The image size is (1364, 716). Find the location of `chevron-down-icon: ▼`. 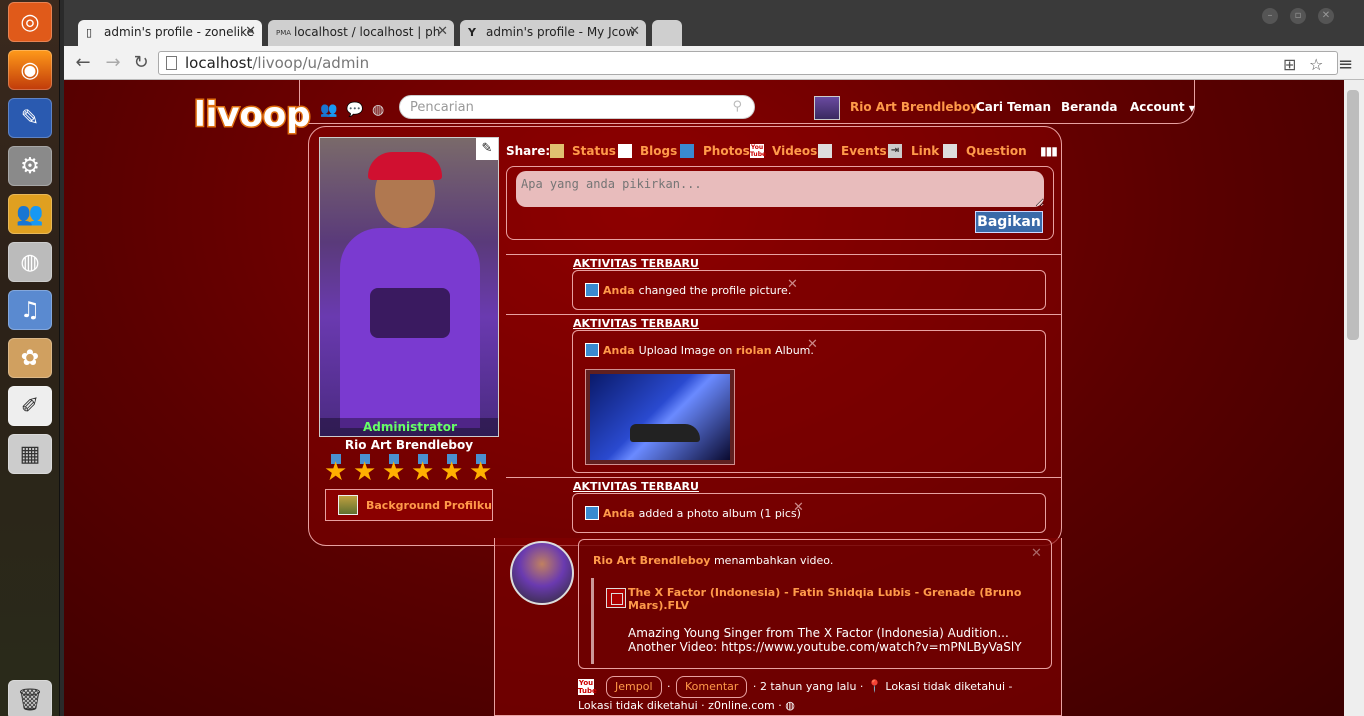

chevron-down-icon: ▼ is located at coordinates (1191, 108).